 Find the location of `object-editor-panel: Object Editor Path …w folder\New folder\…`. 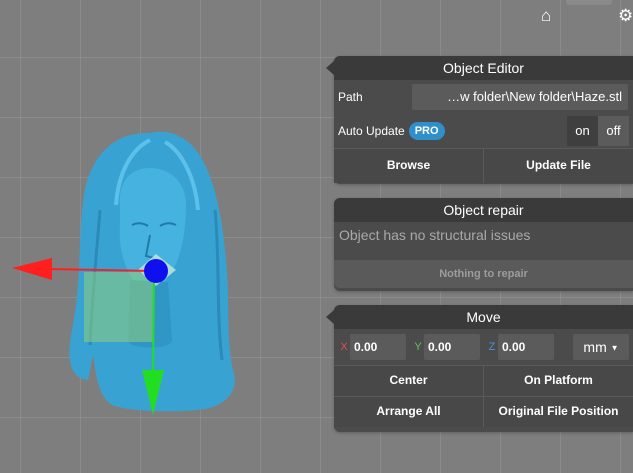

object-editor-panel: Object Editor Path …w folder\New folder\… is located at coordinates (479, 120).